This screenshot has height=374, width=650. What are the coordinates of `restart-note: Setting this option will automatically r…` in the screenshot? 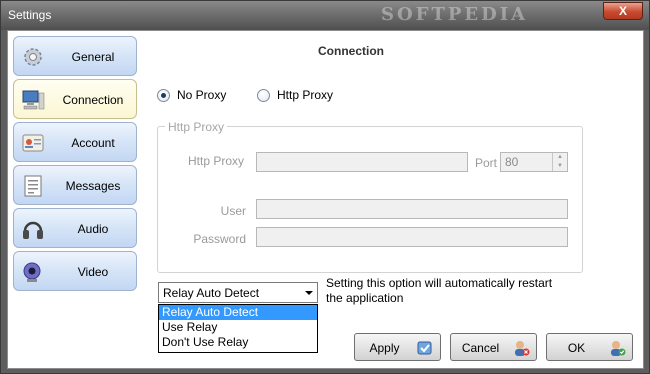 It's located at (439, 290).